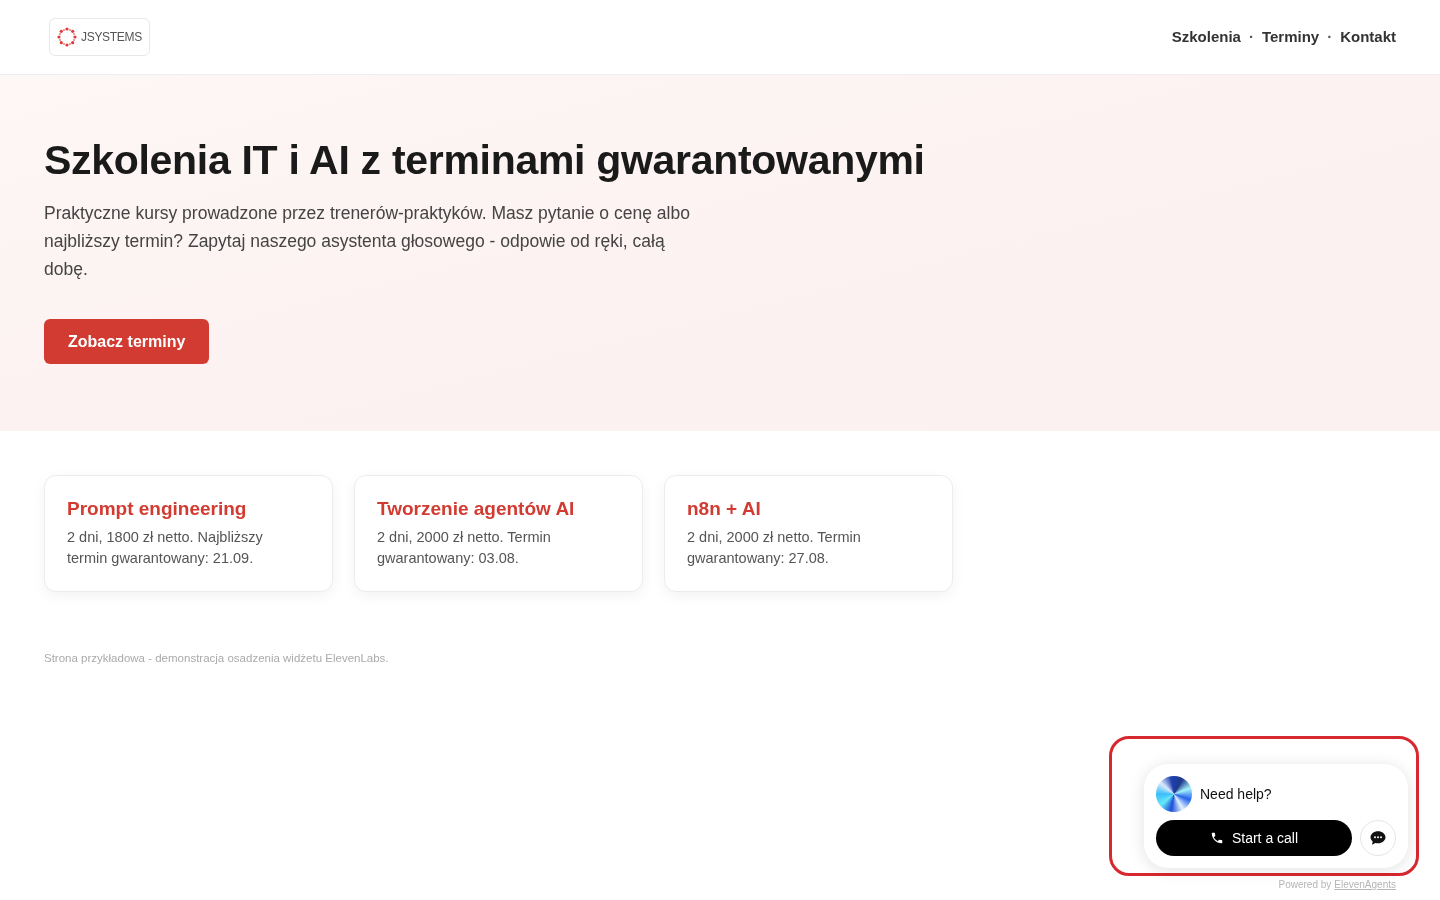  Describe the element at coordinates (476, 509) in the screenshot. I see `course-title: Tworzenie agentów AI` at that location.